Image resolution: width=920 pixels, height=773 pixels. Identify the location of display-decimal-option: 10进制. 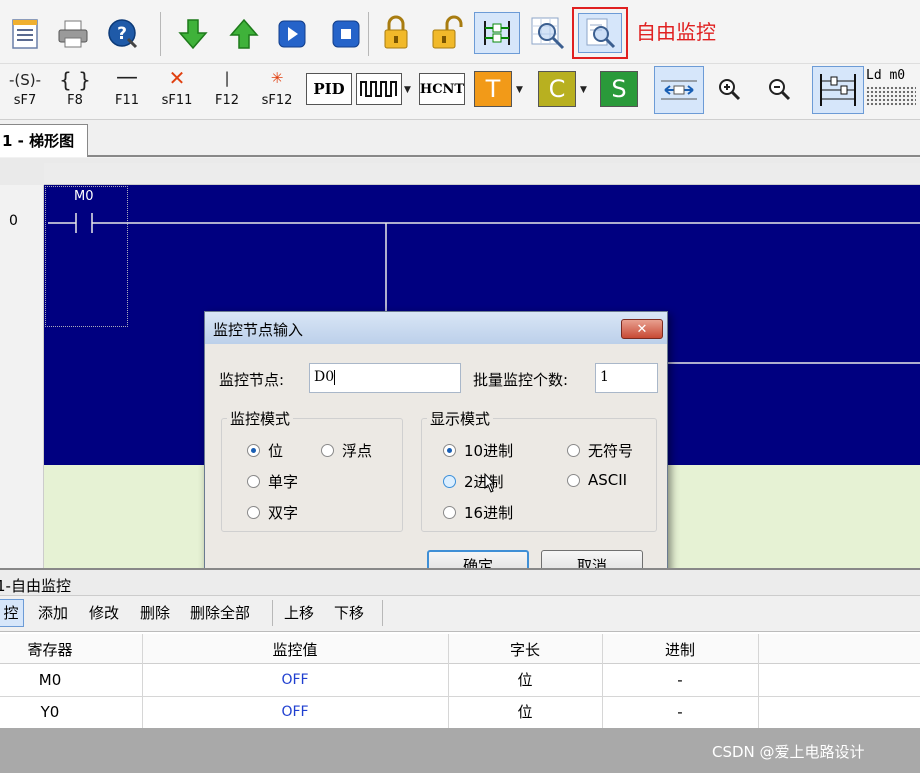
(478, 450).